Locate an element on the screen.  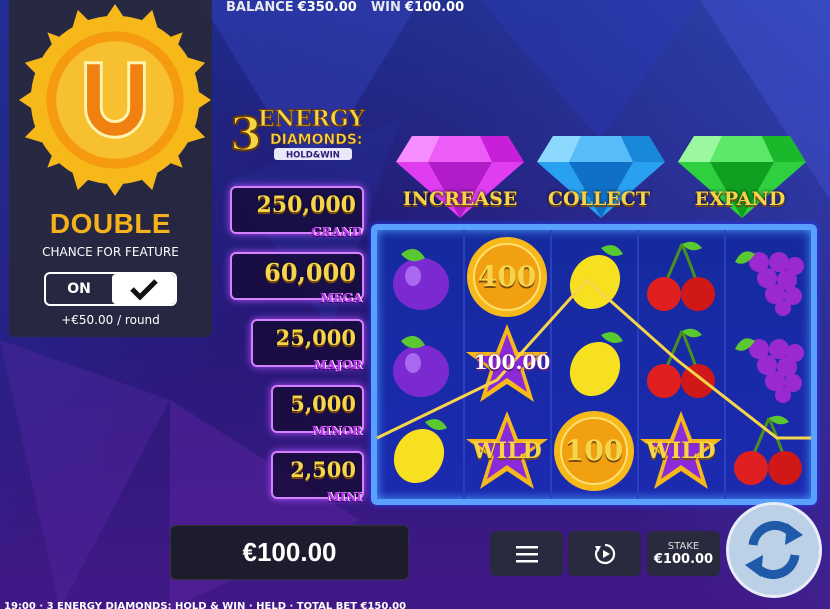
jackpot-amount: 5,000 is located at coordinates (323, 403).